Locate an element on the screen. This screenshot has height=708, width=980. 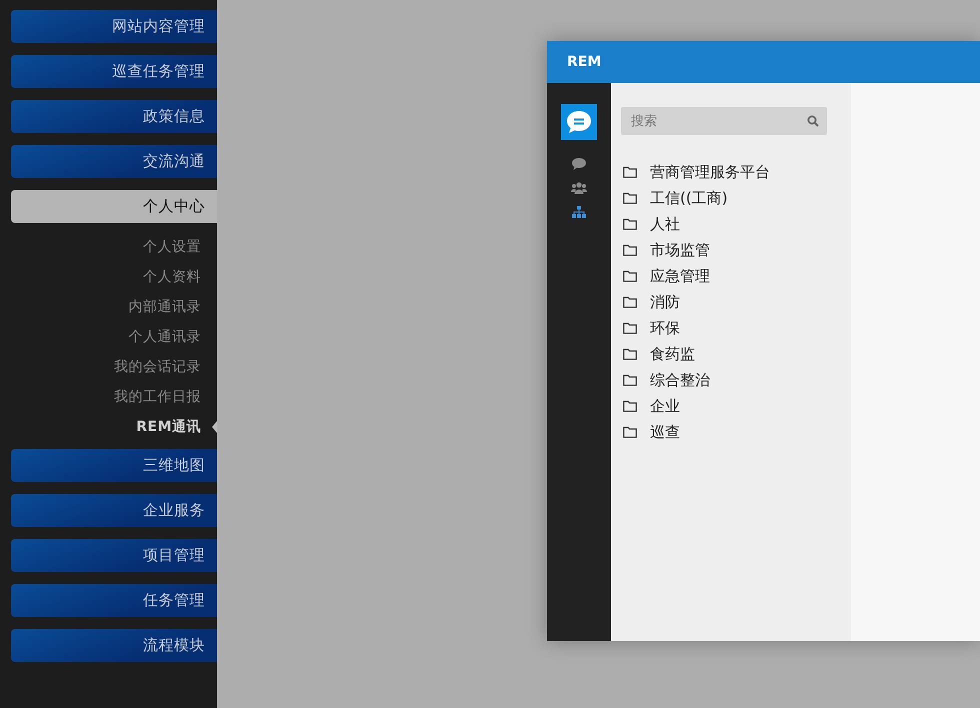
tree-item: 食药监 is located at coordinates (672, 354).